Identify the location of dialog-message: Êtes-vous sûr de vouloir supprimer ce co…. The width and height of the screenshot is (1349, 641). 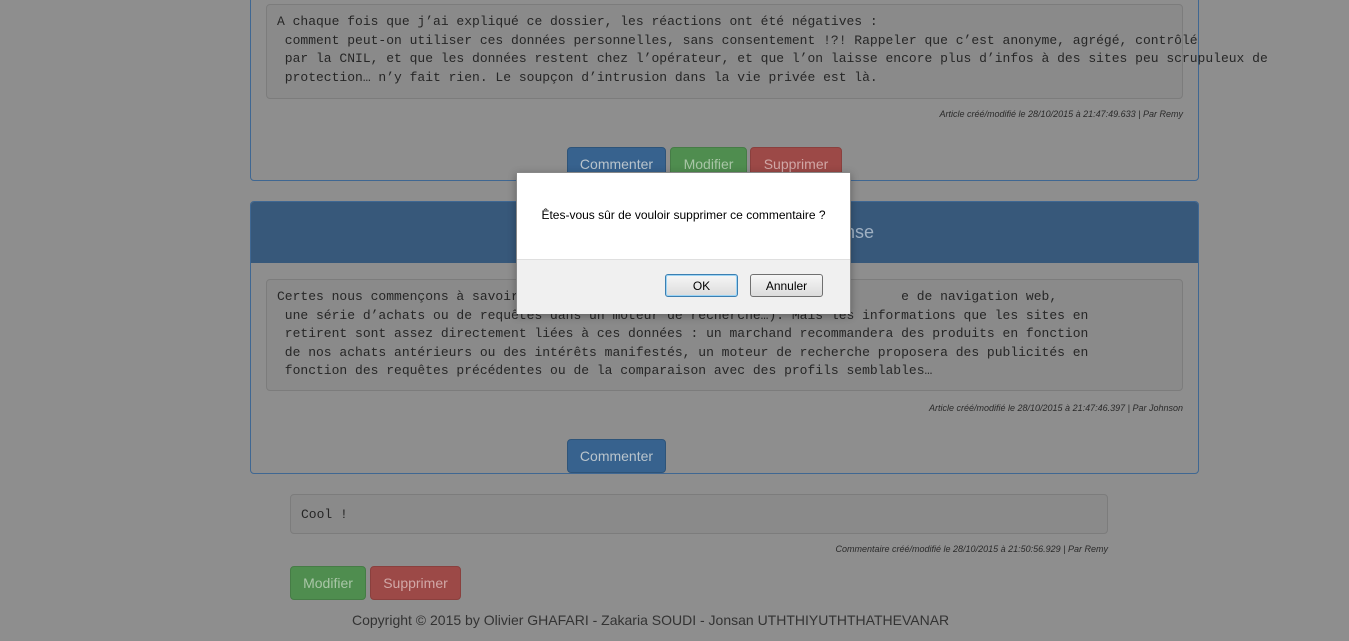
(683, 215).